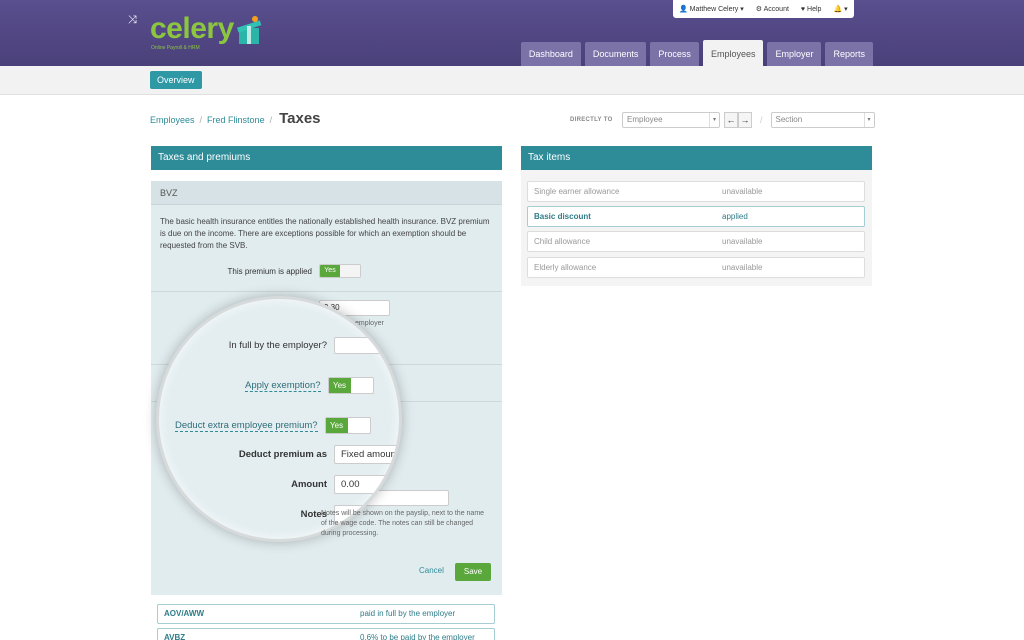  I want to click on apply-exemption-label: Apply exemption?, so click(283, 385).